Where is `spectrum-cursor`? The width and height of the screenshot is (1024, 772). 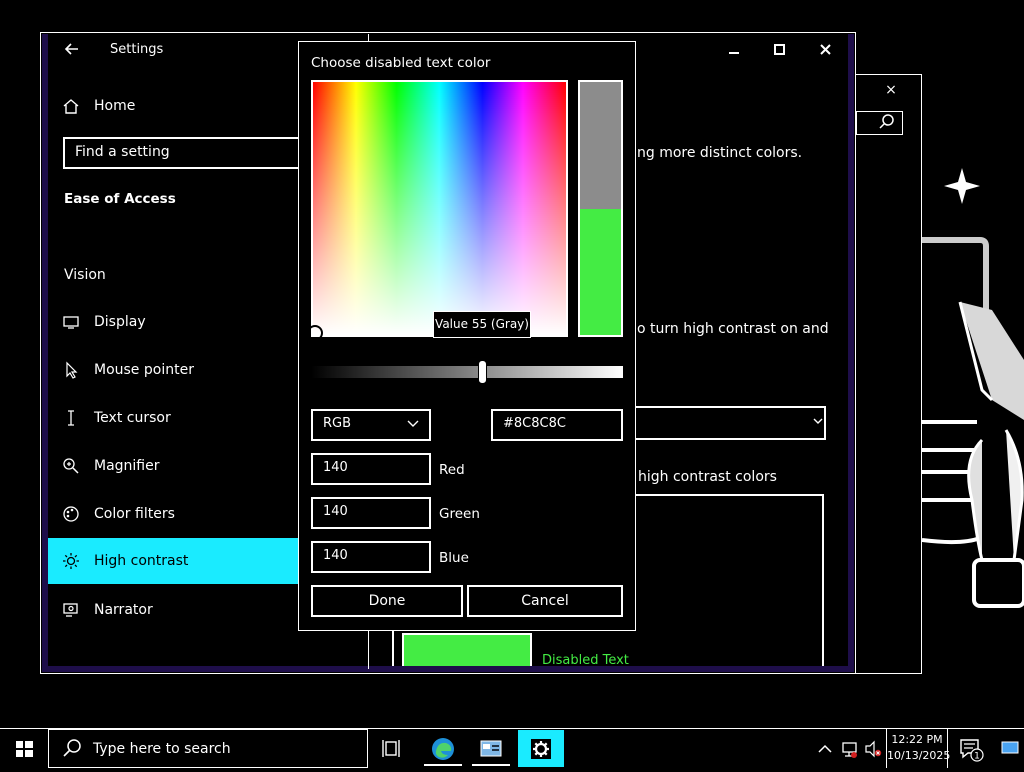 spectrum-cursor is located at coordinates (315, 333).